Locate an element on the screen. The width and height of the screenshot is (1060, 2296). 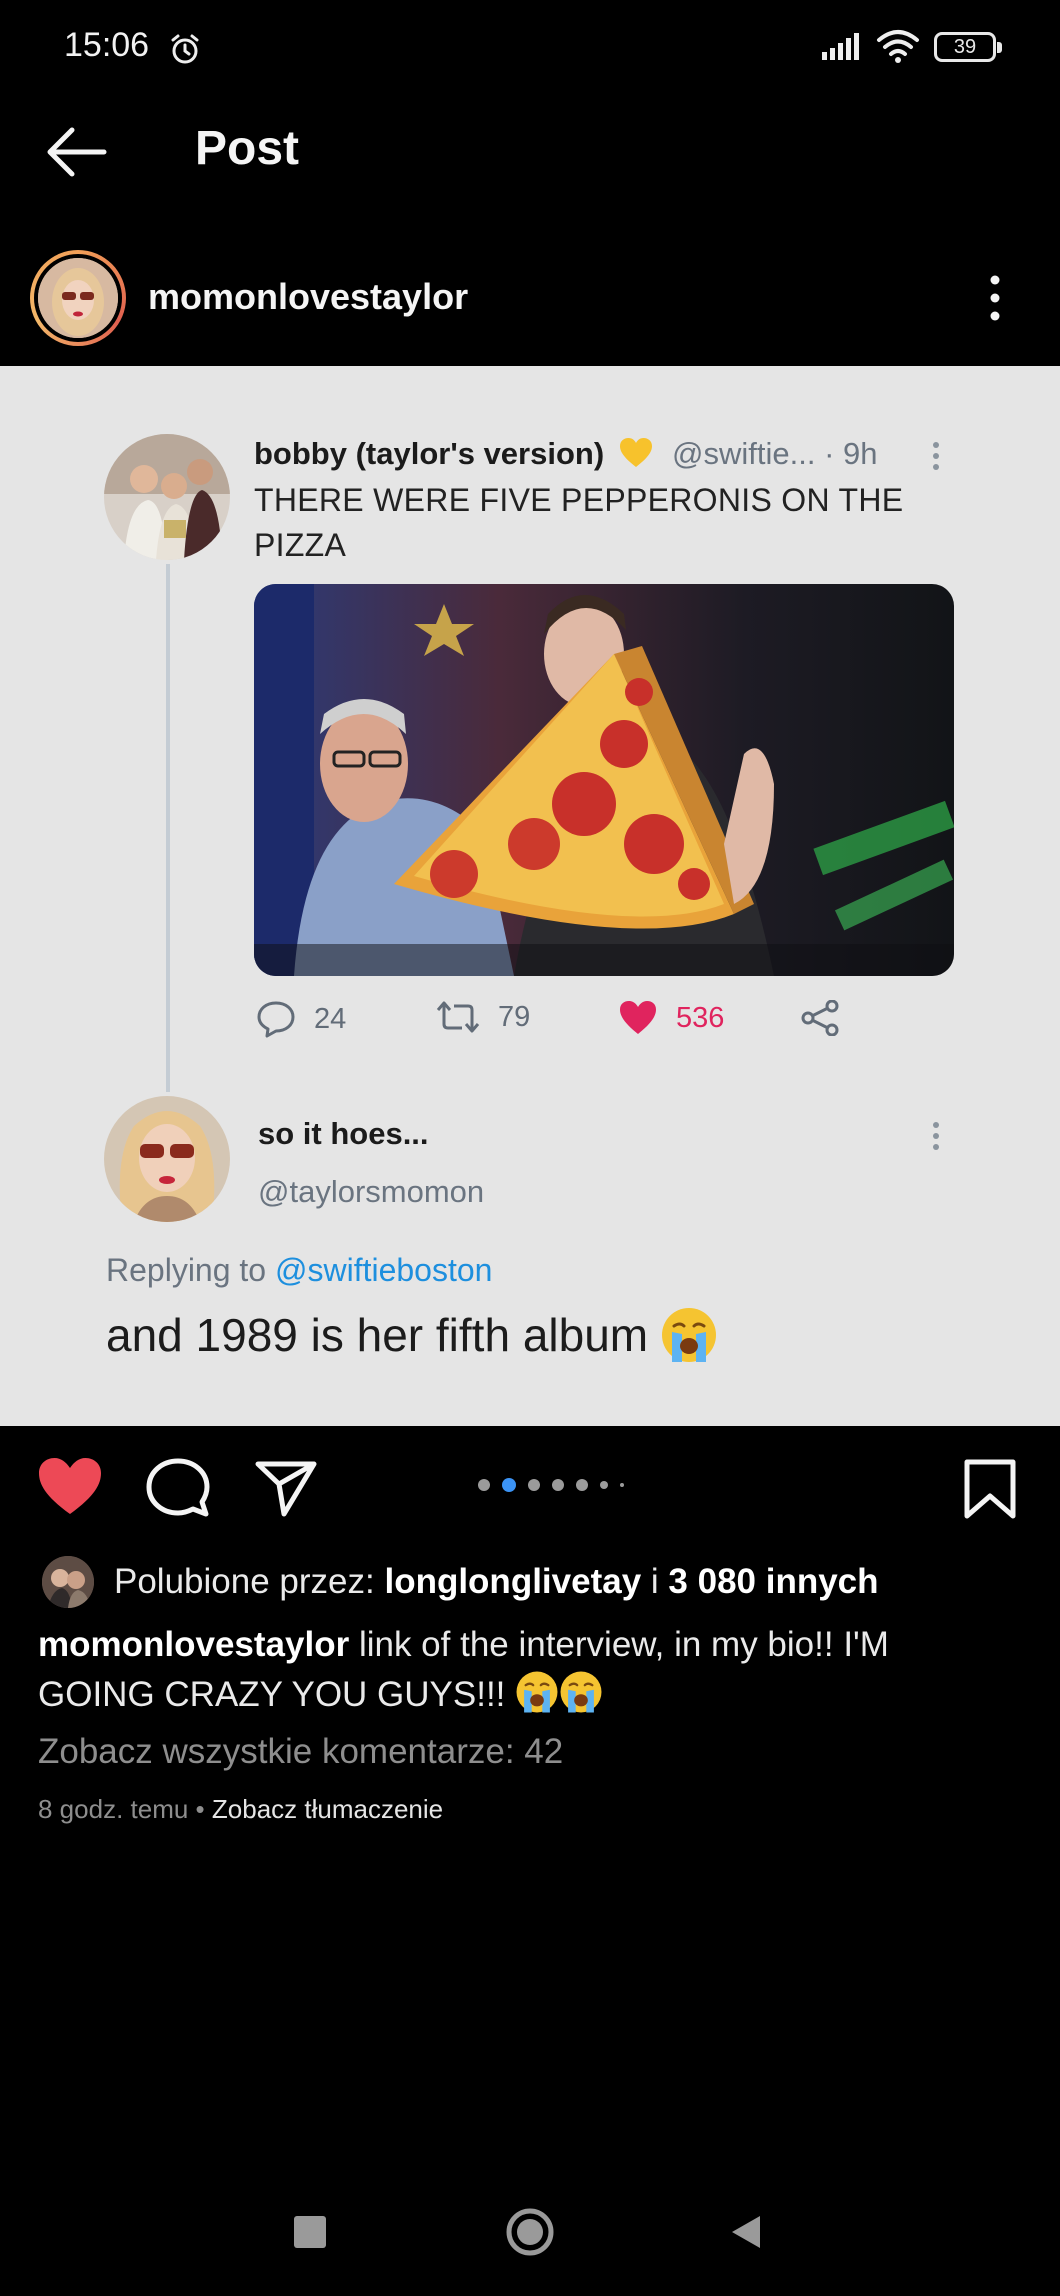
tweet-author-name: bobby (taylor's version) is located at coordinates (453, 454).